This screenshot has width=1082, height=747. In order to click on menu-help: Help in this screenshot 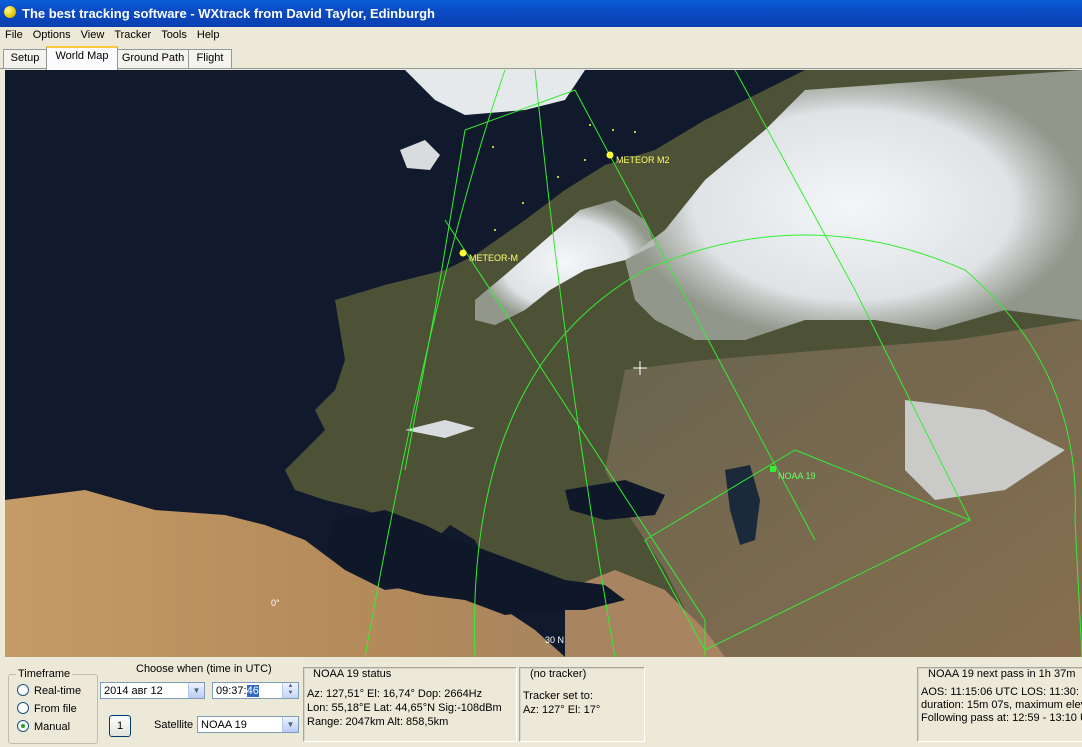, I will do `click(208, 34)`.